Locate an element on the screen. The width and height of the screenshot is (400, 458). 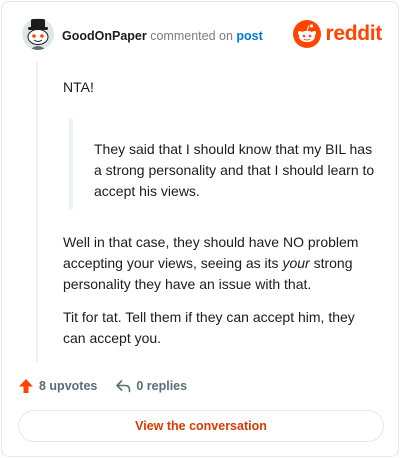
reply-arrow-icon is located at coordinates (123, 386).